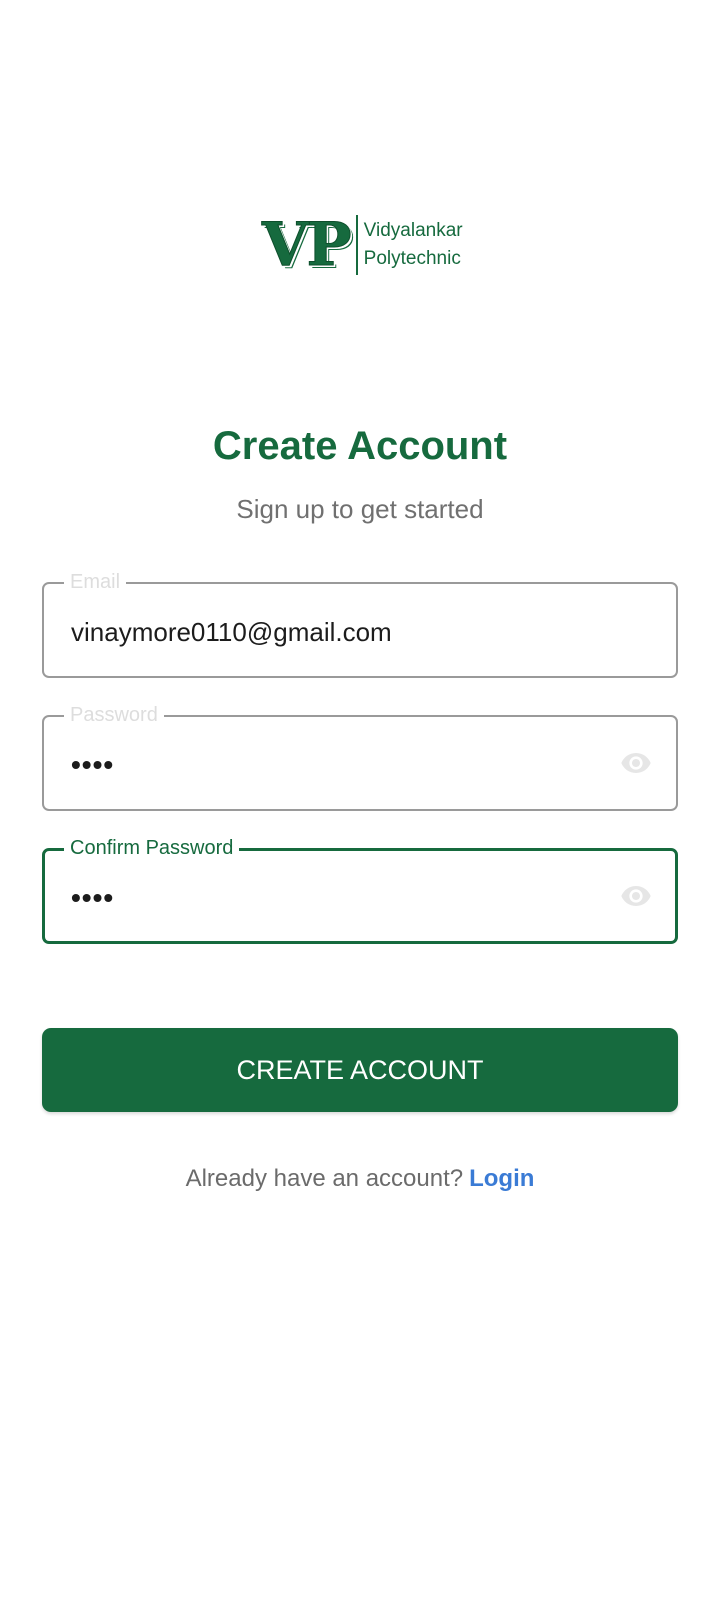  Describe the element at coordinates (360, 509) in the screenshot. I see `page-subtitle: Sign up to get started` at that location.